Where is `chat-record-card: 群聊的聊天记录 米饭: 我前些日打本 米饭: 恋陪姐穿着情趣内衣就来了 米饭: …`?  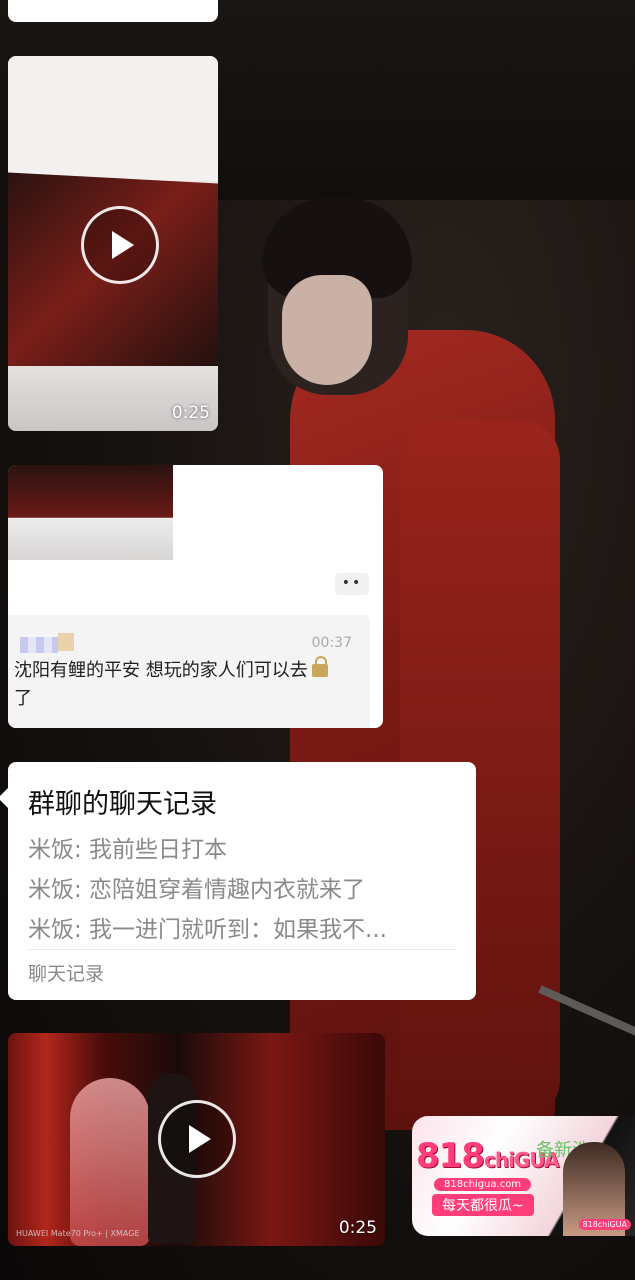
chat-record-card: 群聊的聊天记录 米饭: 我前些日打本 米饭: 恋陪姐穿着情趣内衣就来了 米饭: … is located at coordinates (238, 881).